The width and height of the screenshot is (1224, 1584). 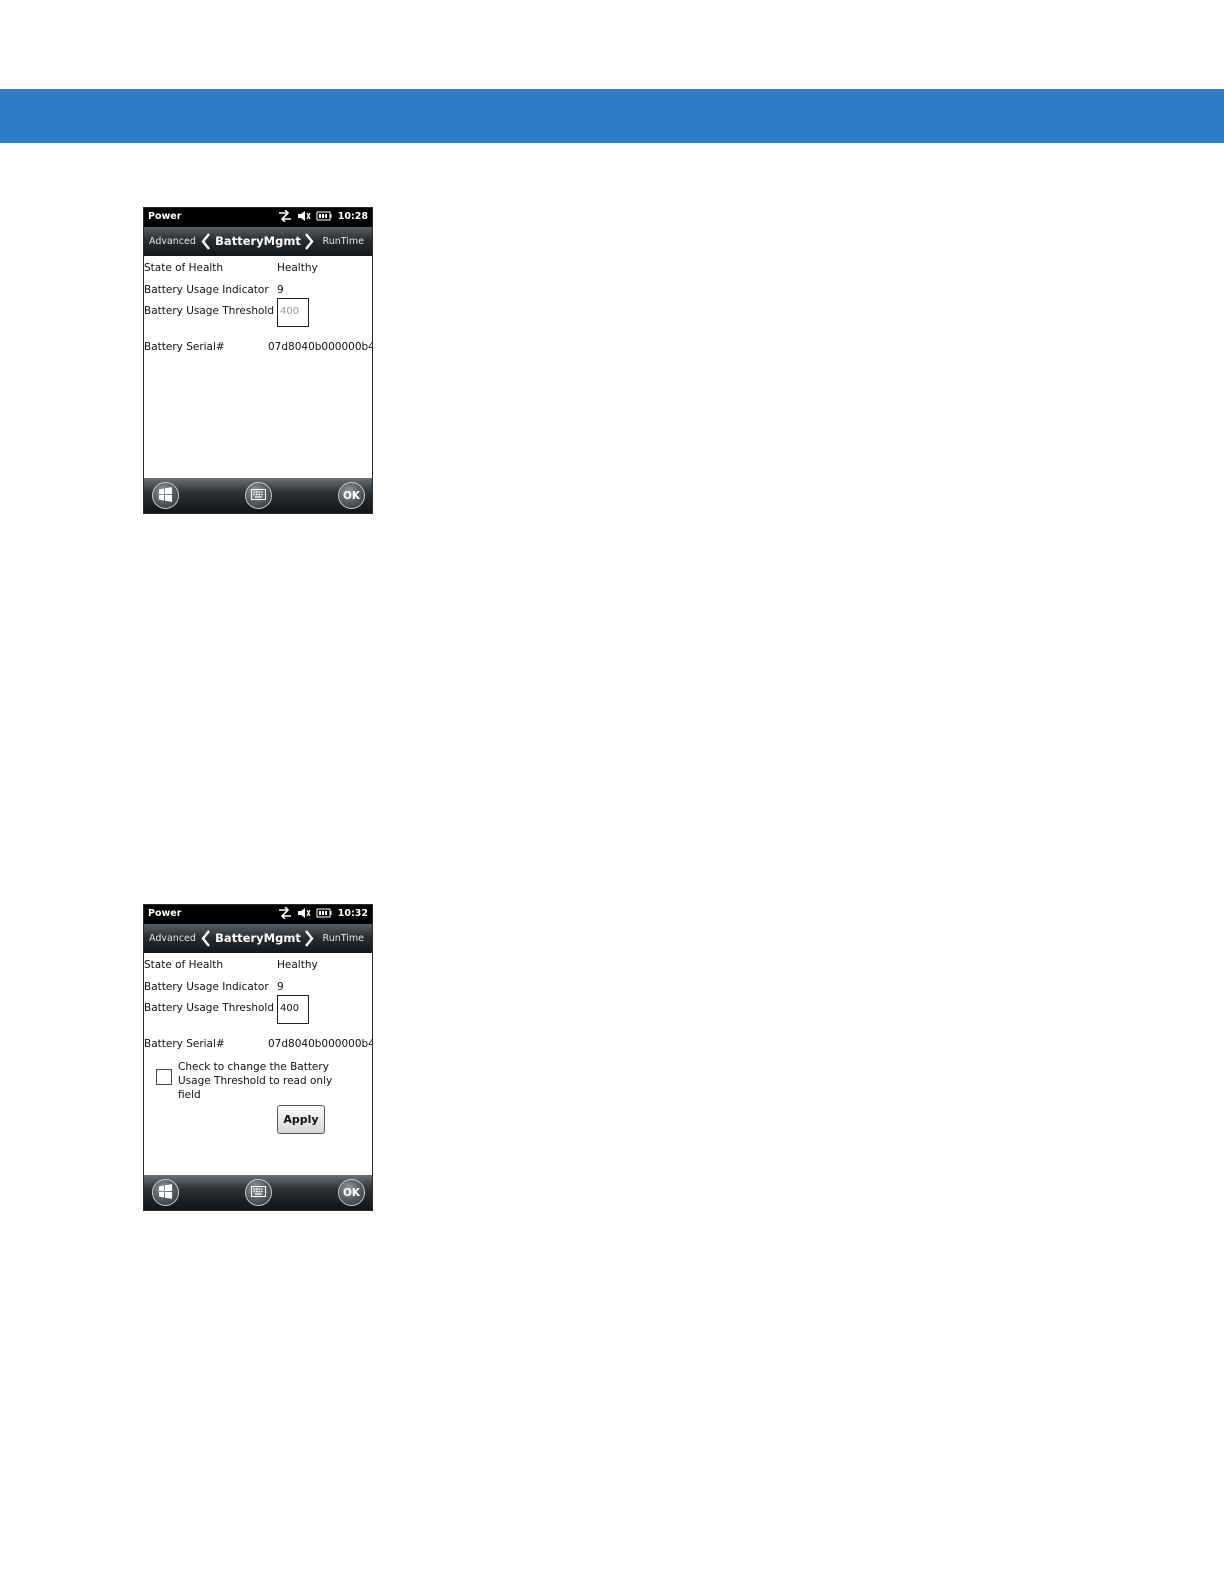 What do you see at coordinates (352, 913) in the screenshot?
I see `status-time: 10:32` at bounding box center [352, 913].